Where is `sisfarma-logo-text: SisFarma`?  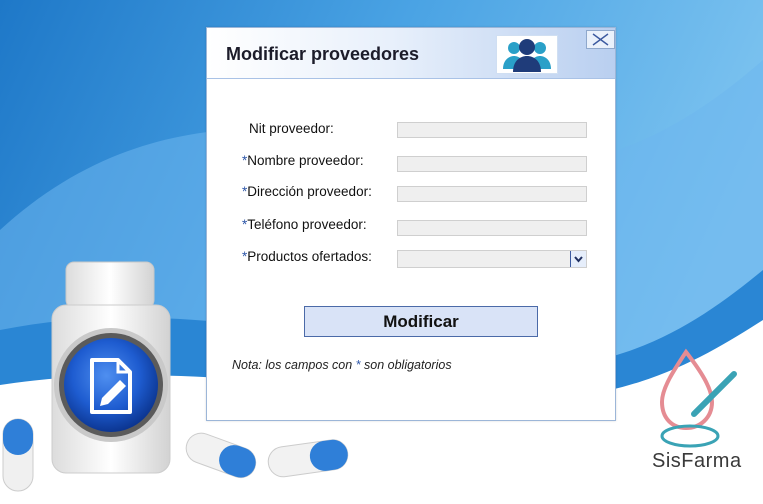 sisfarma-logo-text: SisFarma is located at coordinates (697, 461).